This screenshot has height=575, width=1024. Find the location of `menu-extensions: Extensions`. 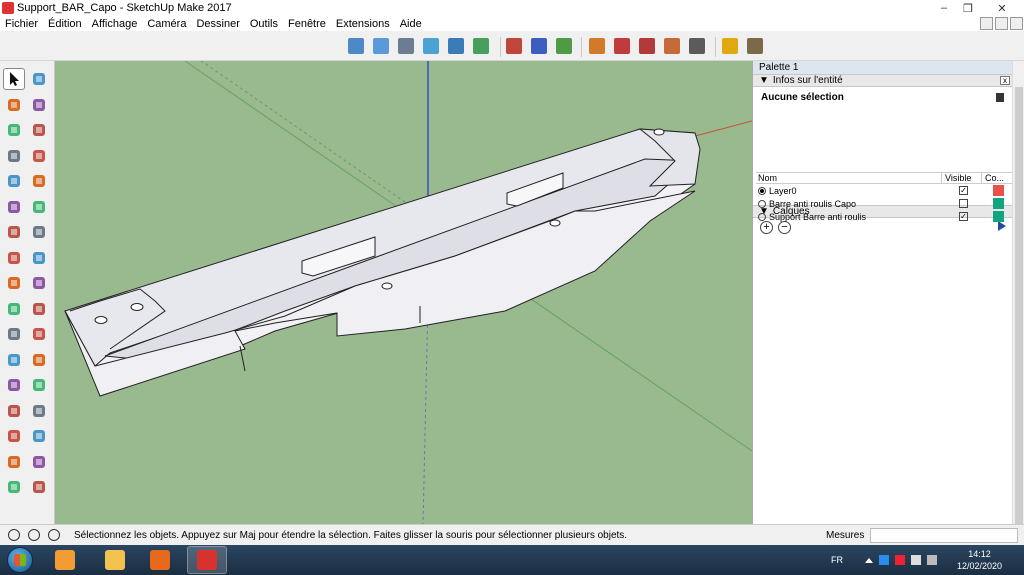

menu-extensions: Extensions is located at coordinates (363, 24).